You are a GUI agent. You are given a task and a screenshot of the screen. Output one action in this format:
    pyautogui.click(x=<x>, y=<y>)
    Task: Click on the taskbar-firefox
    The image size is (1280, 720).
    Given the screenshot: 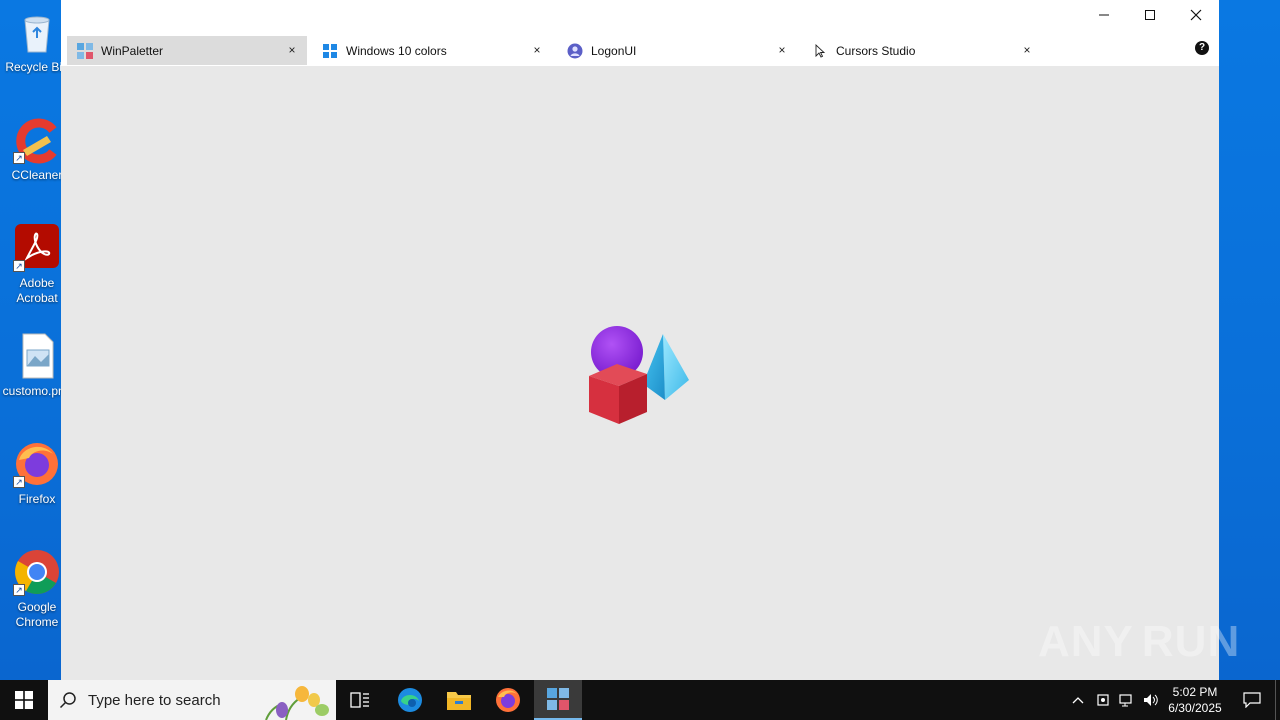 What is the action you would take?
    pyautogui.click(x=508, y=700)
    